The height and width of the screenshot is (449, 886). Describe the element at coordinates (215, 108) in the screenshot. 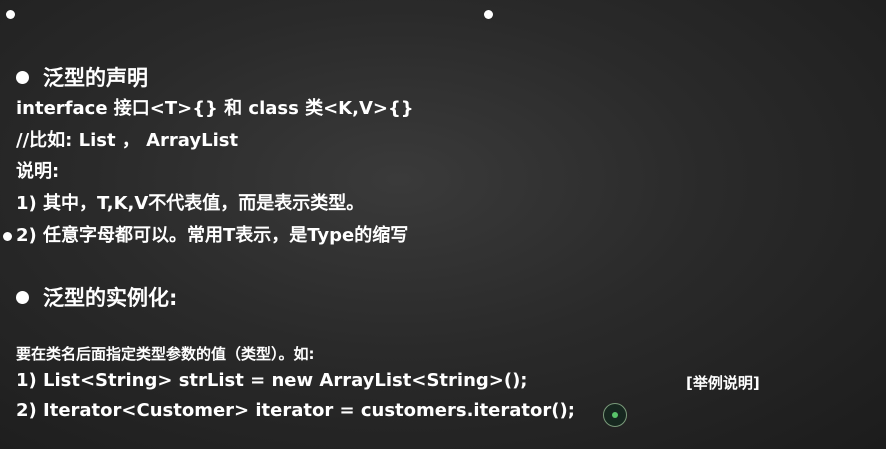

I see `text-line: interface 接口<T>{} 和 class 类<K,V>{}` at that location.